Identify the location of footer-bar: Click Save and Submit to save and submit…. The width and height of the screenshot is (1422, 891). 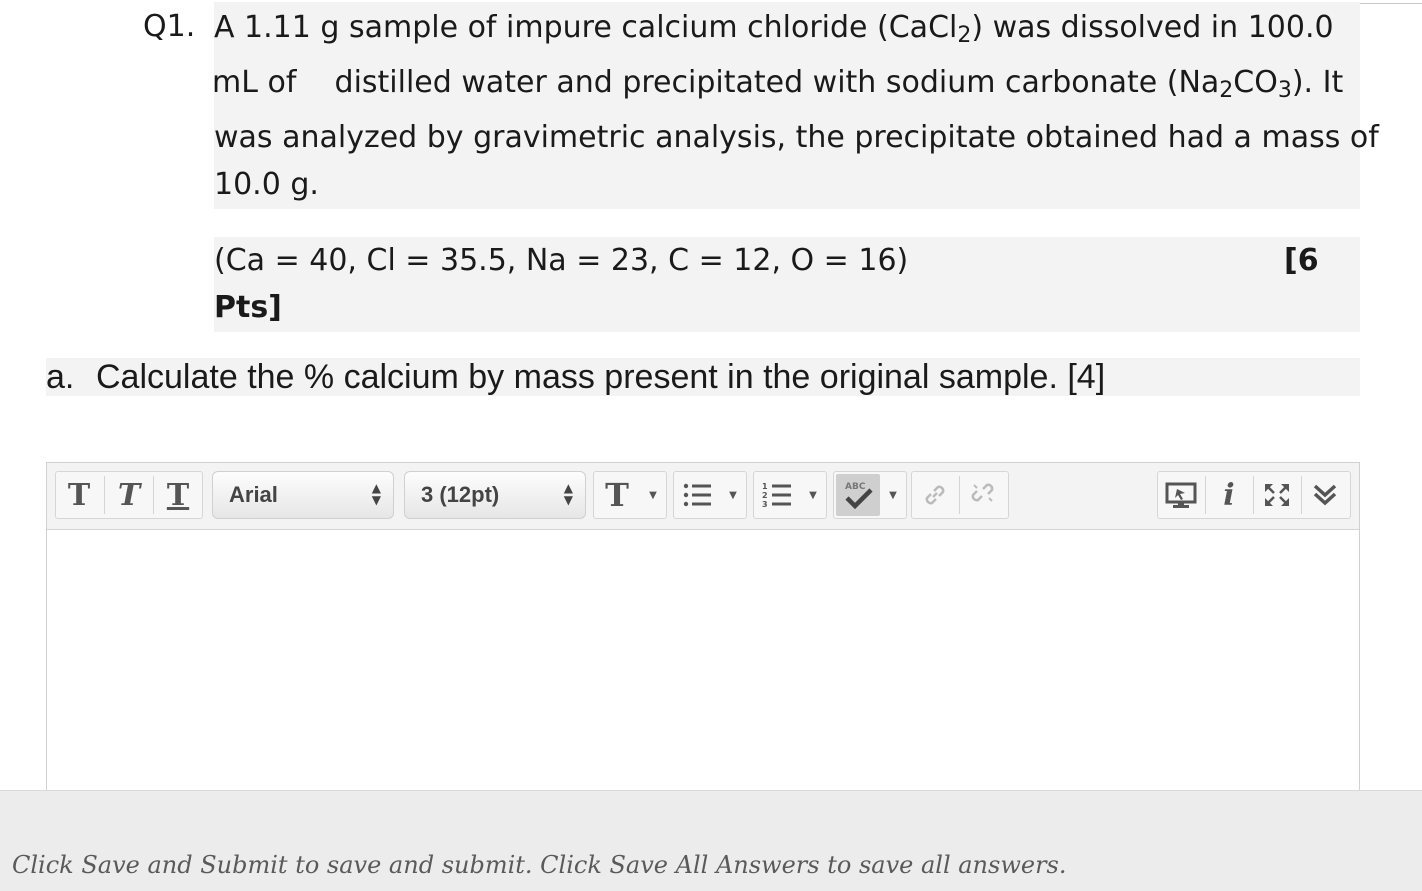
(711, 840).